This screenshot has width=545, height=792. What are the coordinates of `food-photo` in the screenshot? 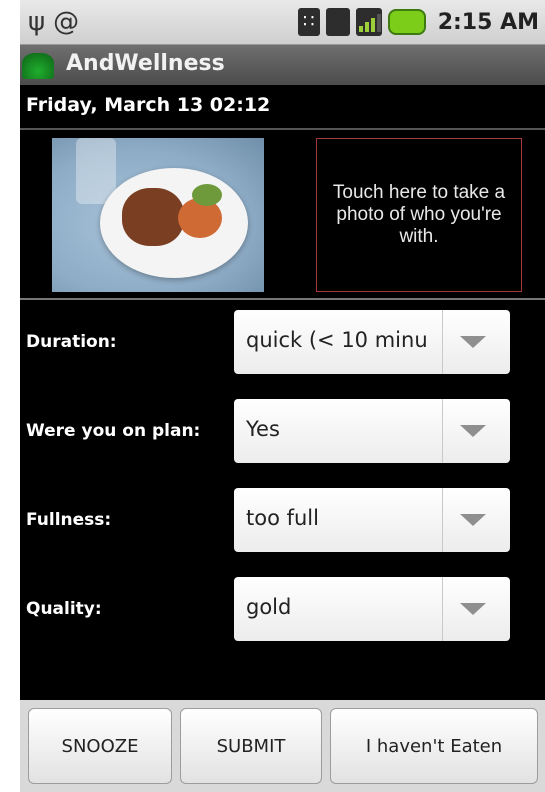 It's located at (158, 215).